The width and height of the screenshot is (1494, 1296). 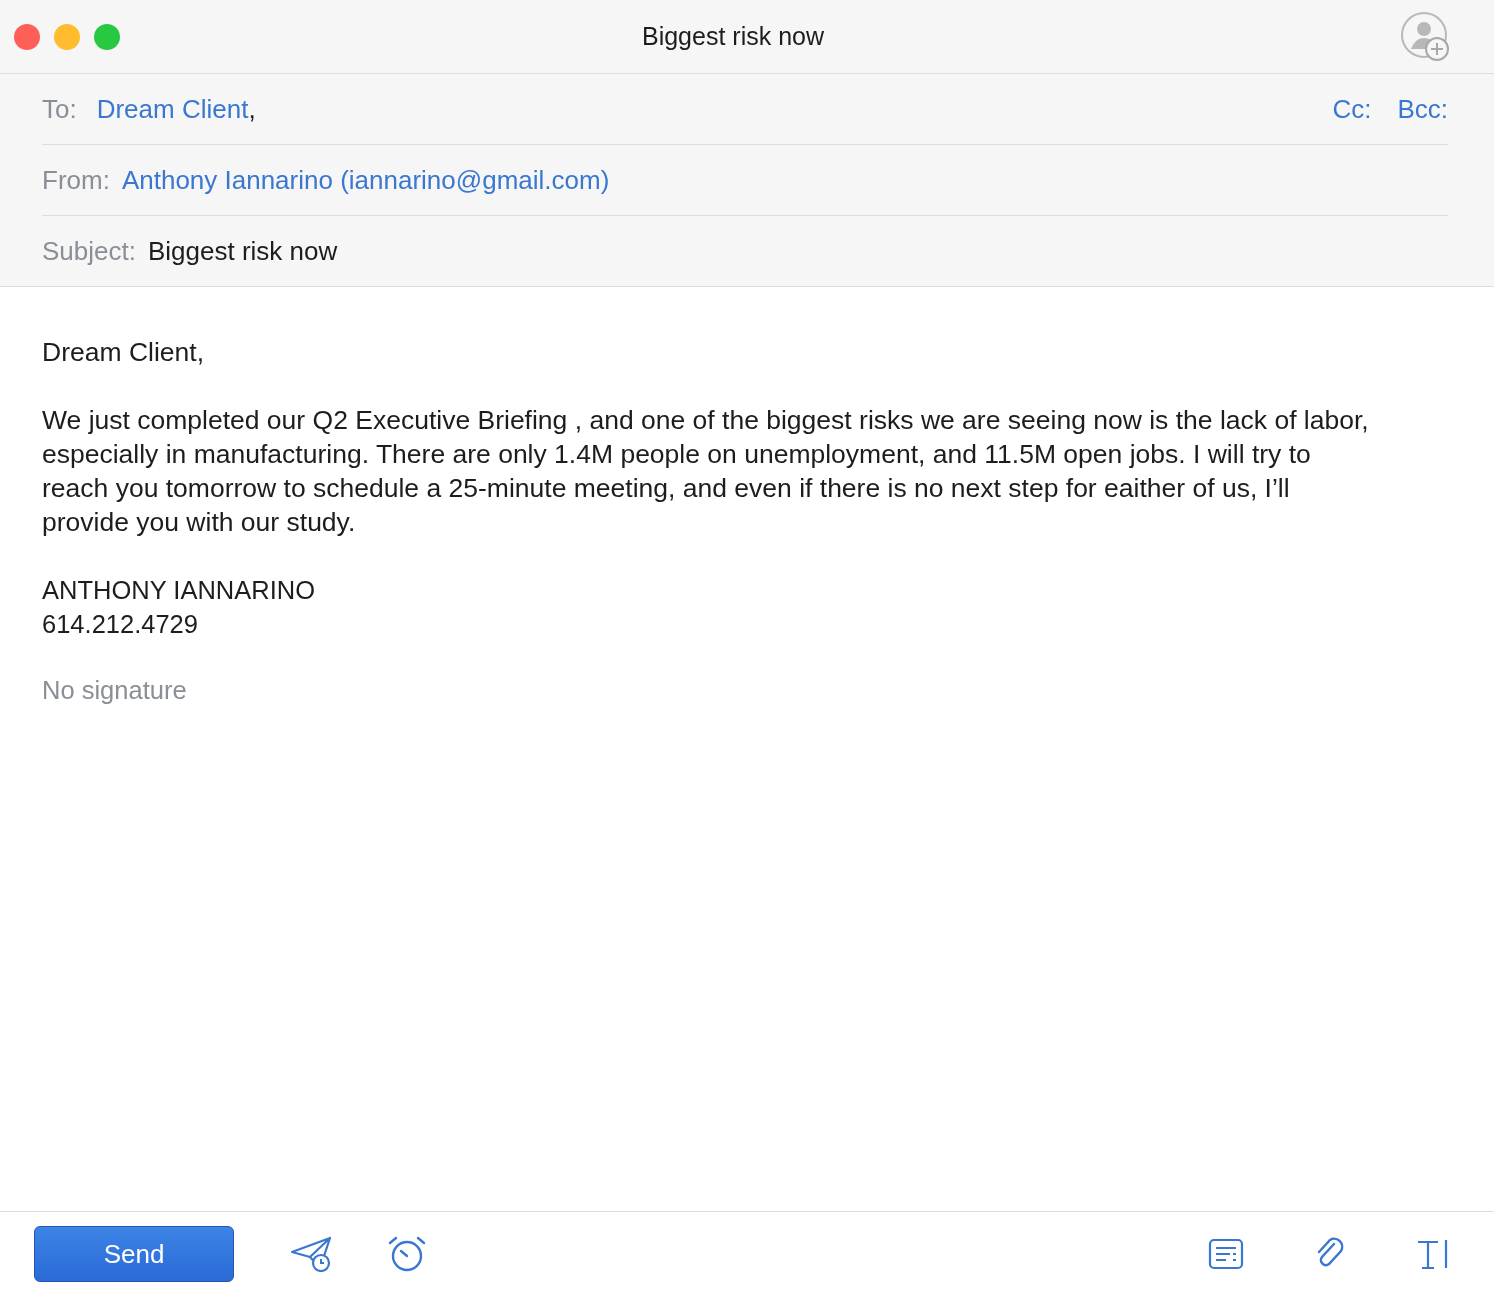 What do you see at coordinates (59, 109) in the screenshot?
I see `field-label: To:` at bounding box center [59, 109].